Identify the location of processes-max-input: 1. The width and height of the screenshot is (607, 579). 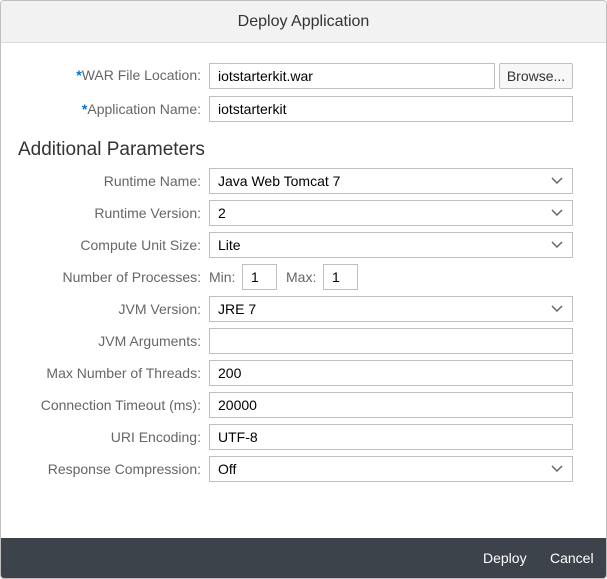
(340, 277).